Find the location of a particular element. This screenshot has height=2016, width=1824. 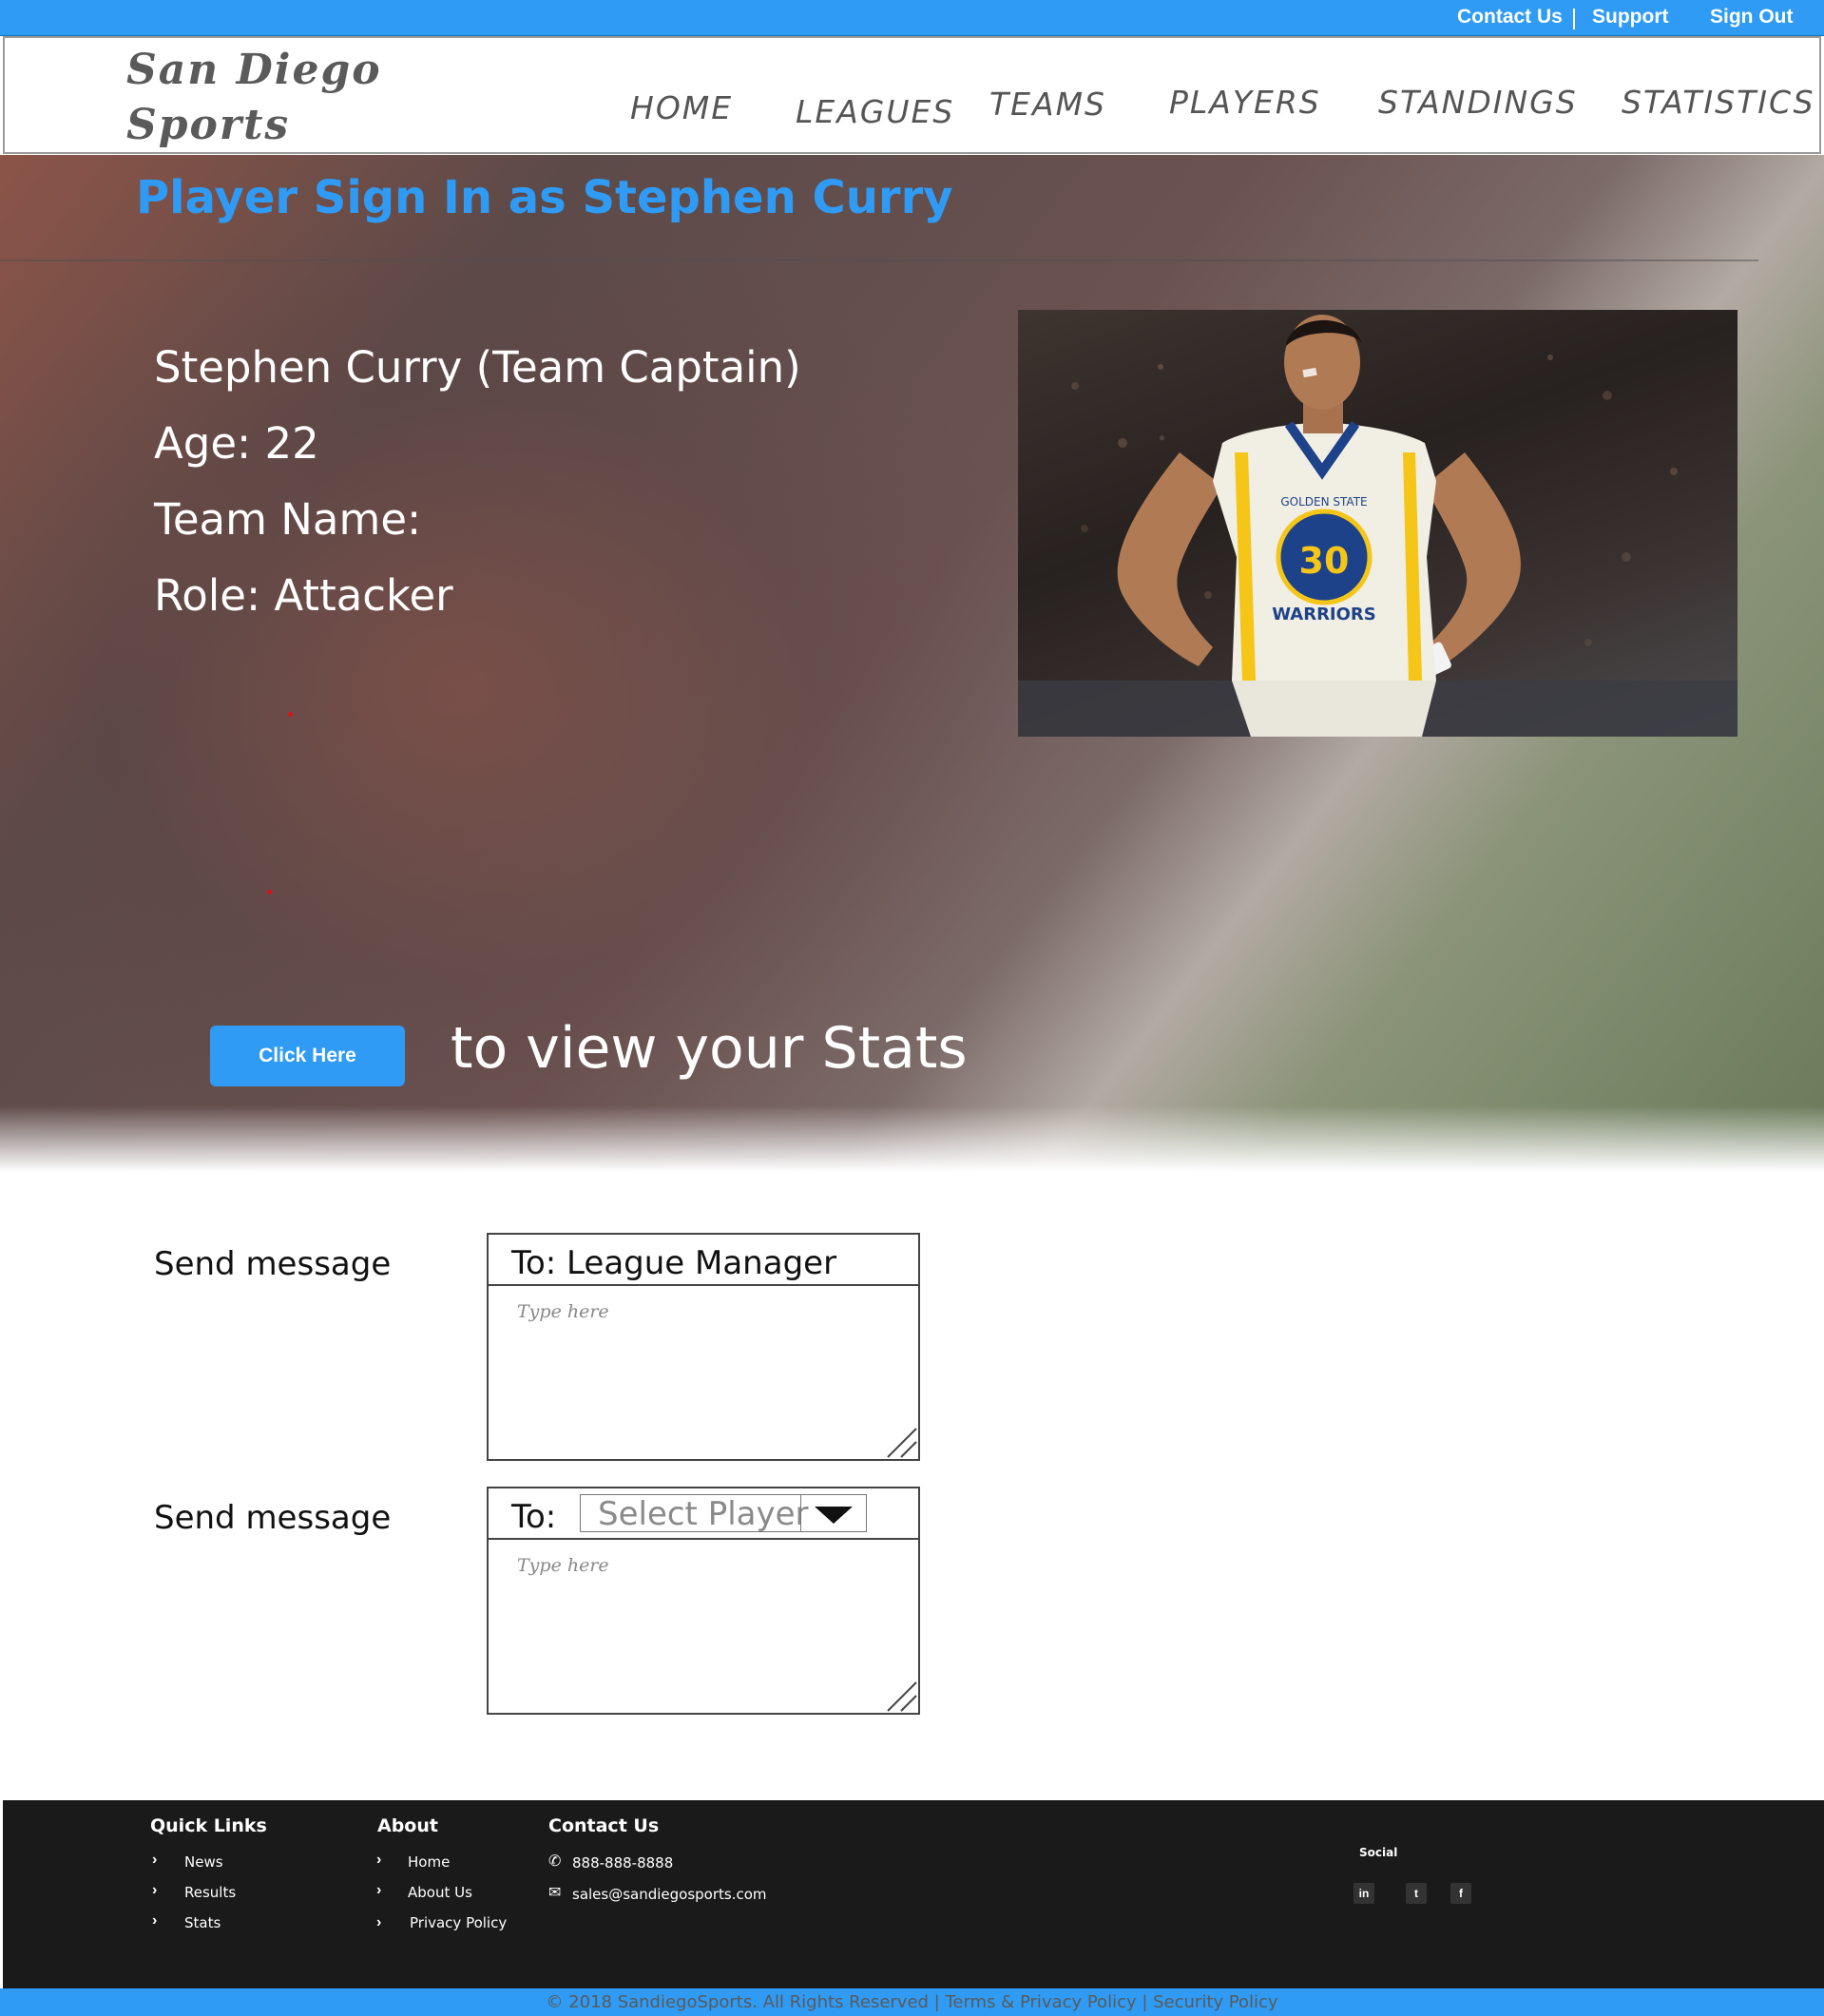

sign-out-link: Sign Out is located at coordinates (1752, 17).